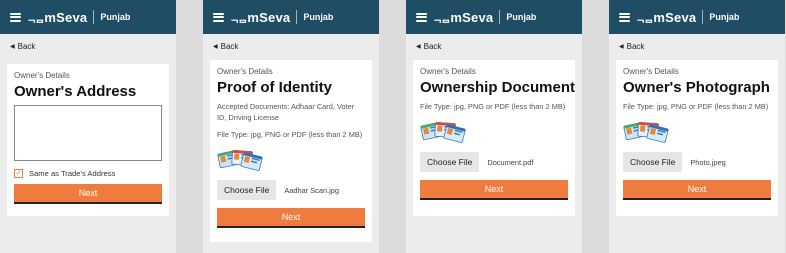 Image resolution: width=786 pixels, height=253 pixels. What do you see at coordinates (274, 87) in the screenshot?
I see `page-title: Proof of Identity` at bounding box center [274, 87].